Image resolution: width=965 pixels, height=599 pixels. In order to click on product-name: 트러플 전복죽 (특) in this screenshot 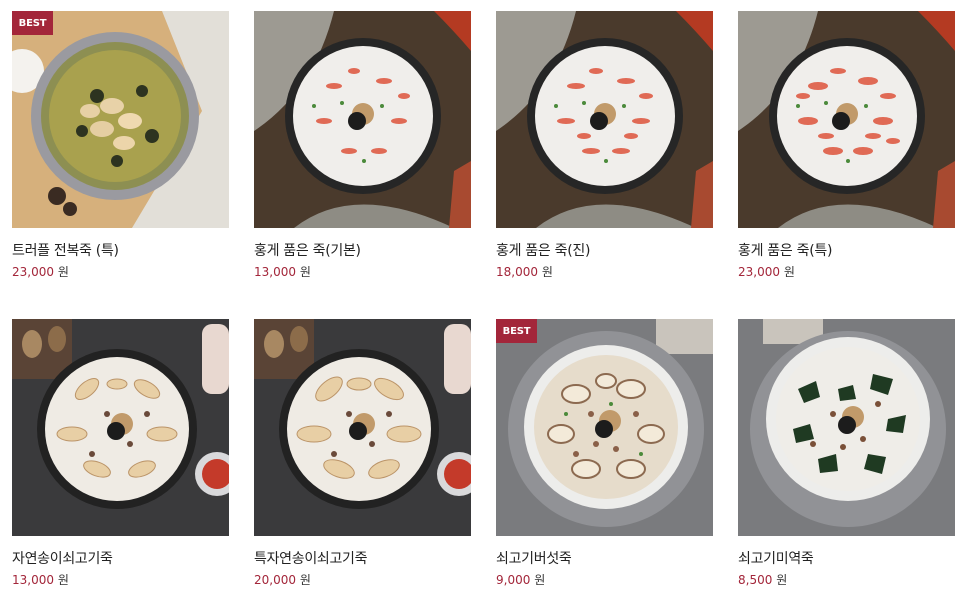, I will do `click(65, 250)`.